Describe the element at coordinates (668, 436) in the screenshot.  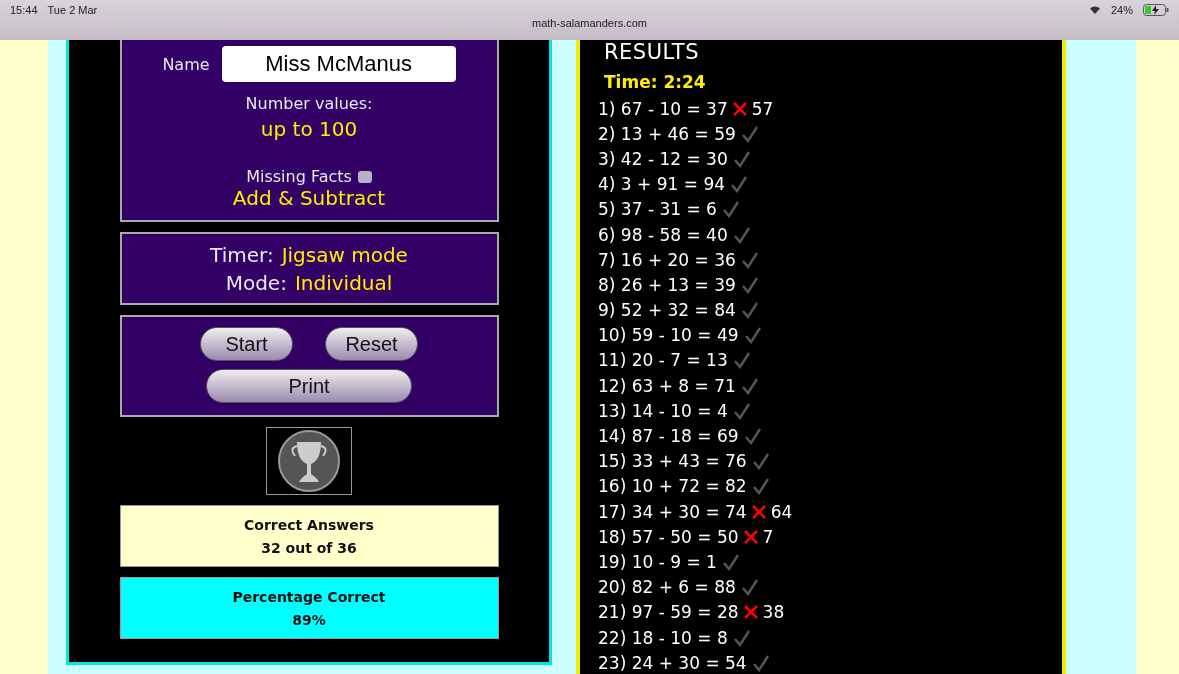
I see `result-equation: 14) 87 - 18 = 69` at that location.